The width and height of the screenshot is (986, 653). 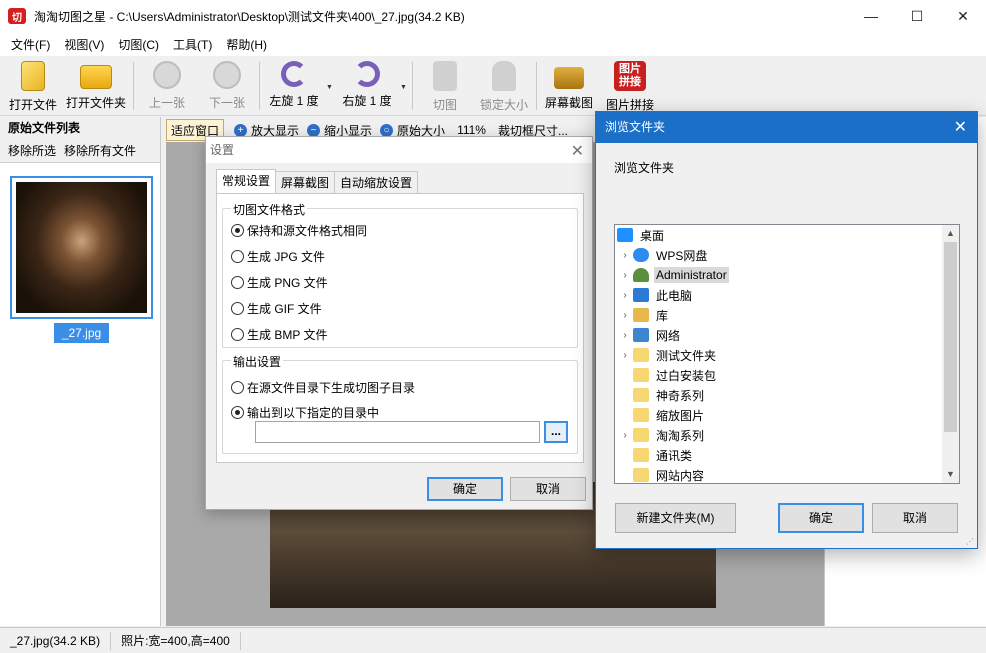 I want to click on open-folder-button: 打开文件夹, so click(x=96, y=86).